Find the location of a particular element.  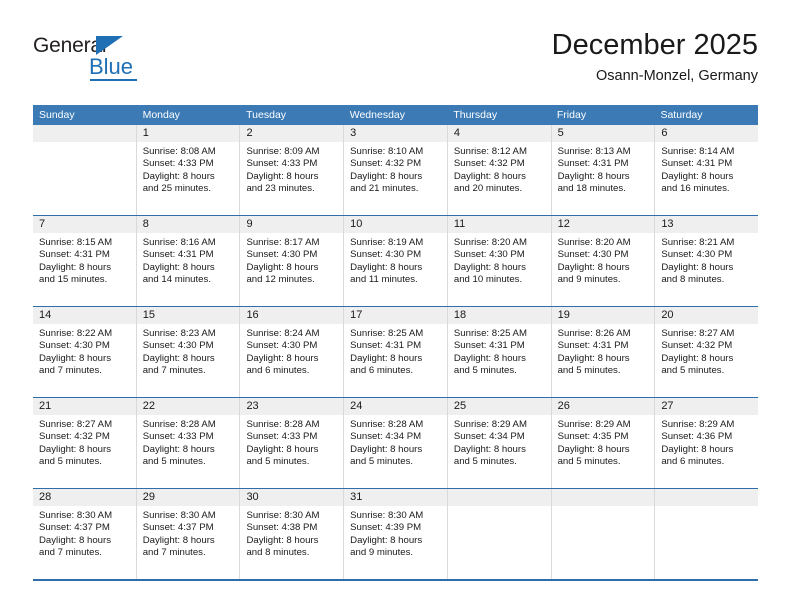

sunset-time: Sunset: 4:34 PM is located at coordinates (489, 437).